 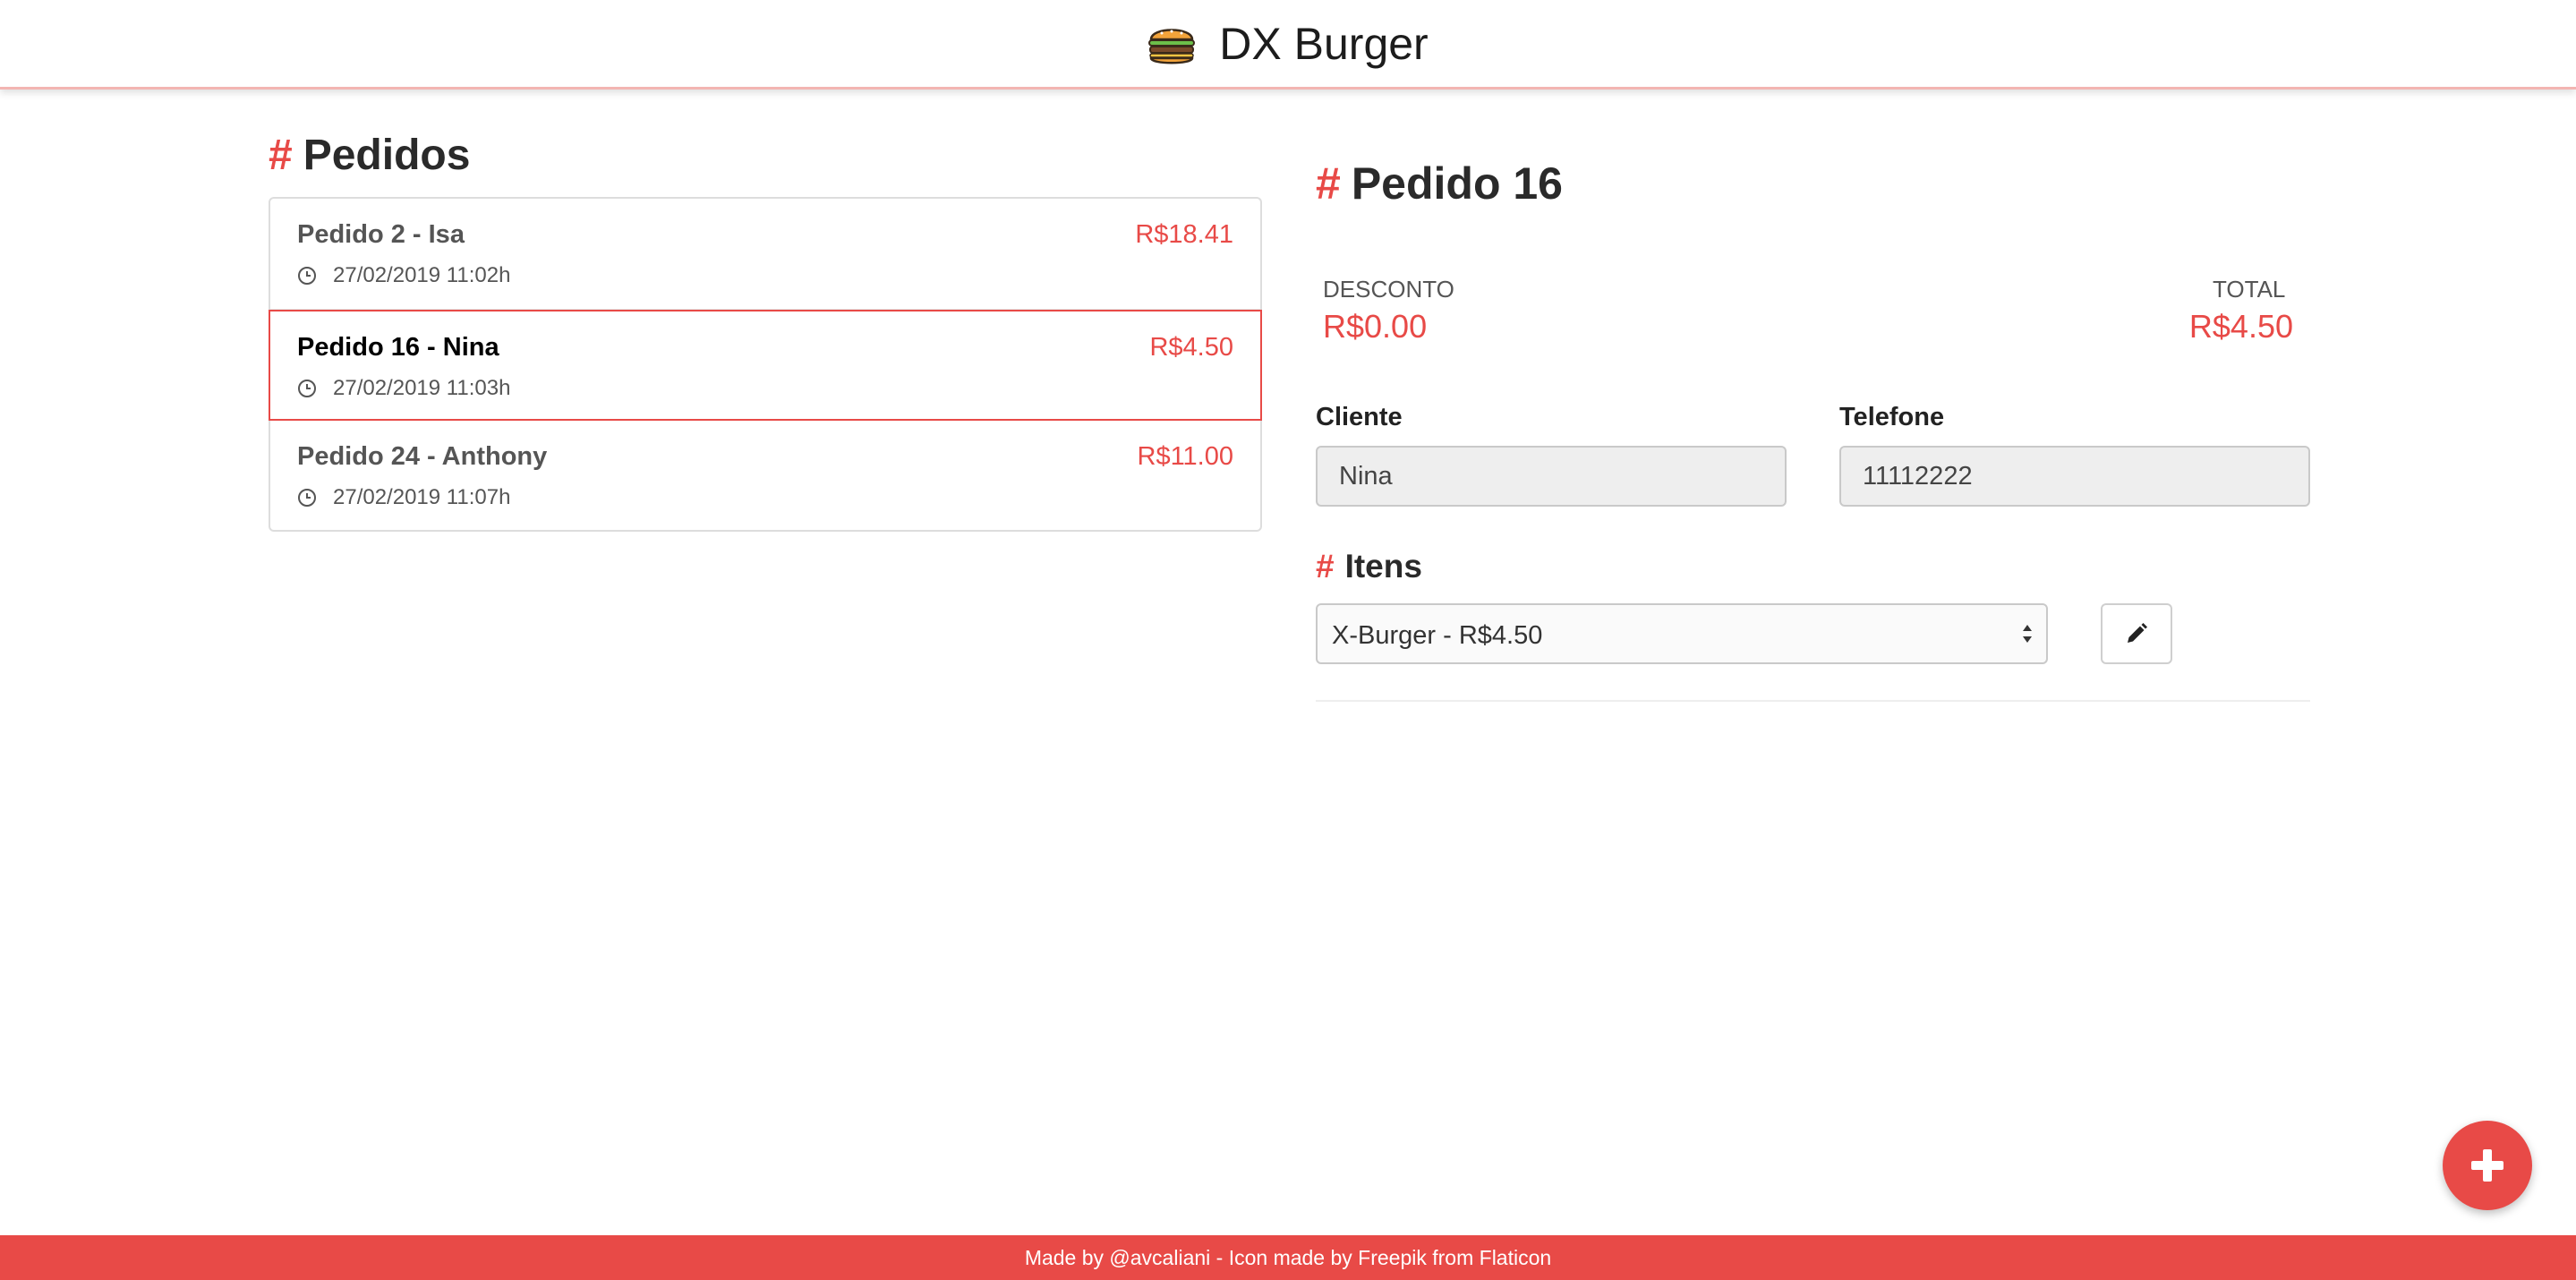 What do you see at coordinates (2027, 634) in the screenshot?
I see `select-arrows-icon` at bounding box center [2027, 634].